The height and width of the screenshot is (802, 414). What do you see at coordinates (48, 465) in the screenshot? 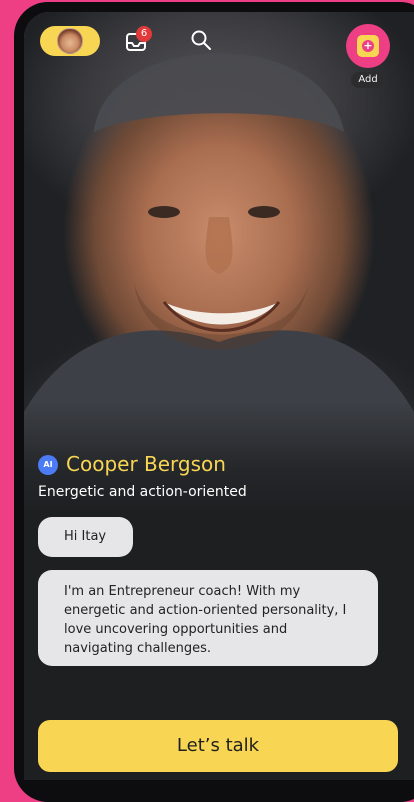
I see `ai-badge: AI` at bounding box center [48, 465].